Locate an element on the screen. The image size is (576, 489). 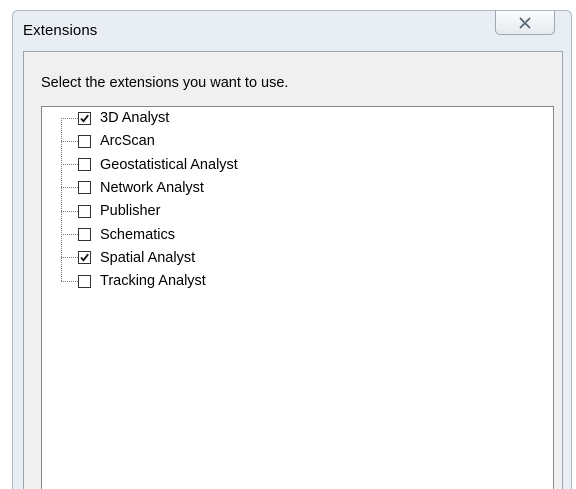
extension-label: Schematics is located at coordinates (137, 234).